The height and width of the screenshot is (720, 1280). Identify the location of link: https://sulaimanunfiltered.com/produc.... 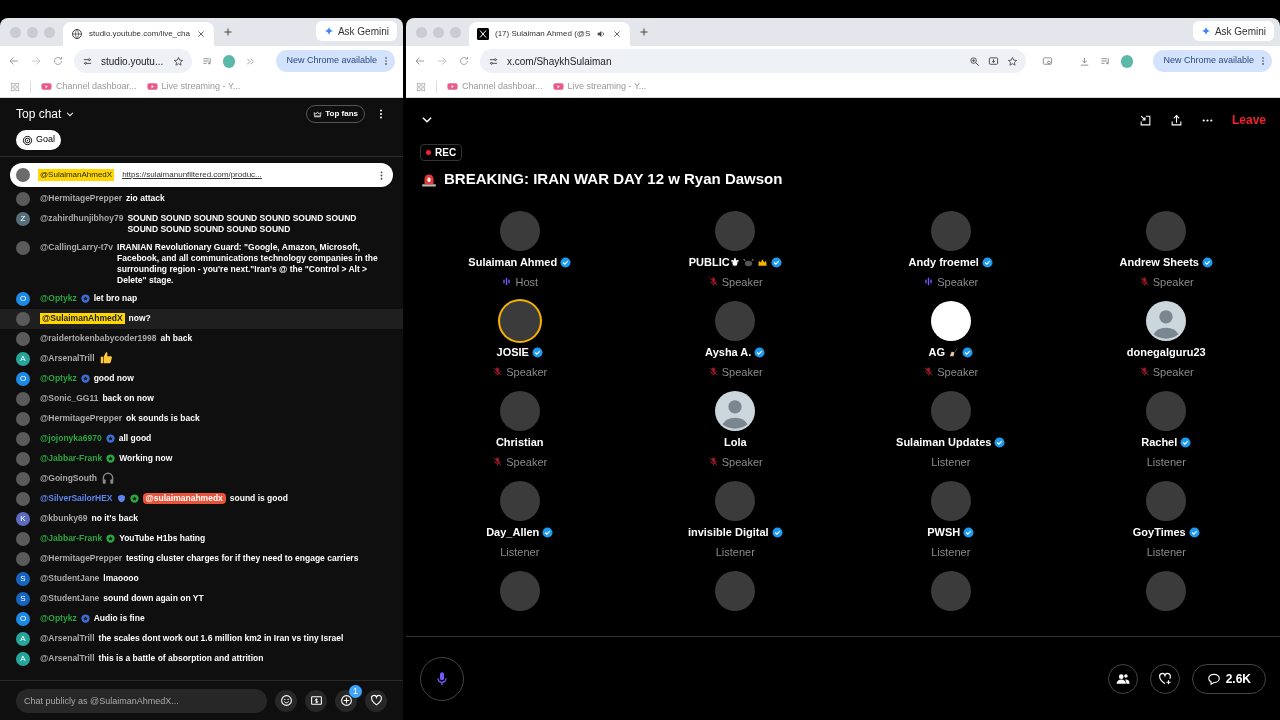
(192, 175).